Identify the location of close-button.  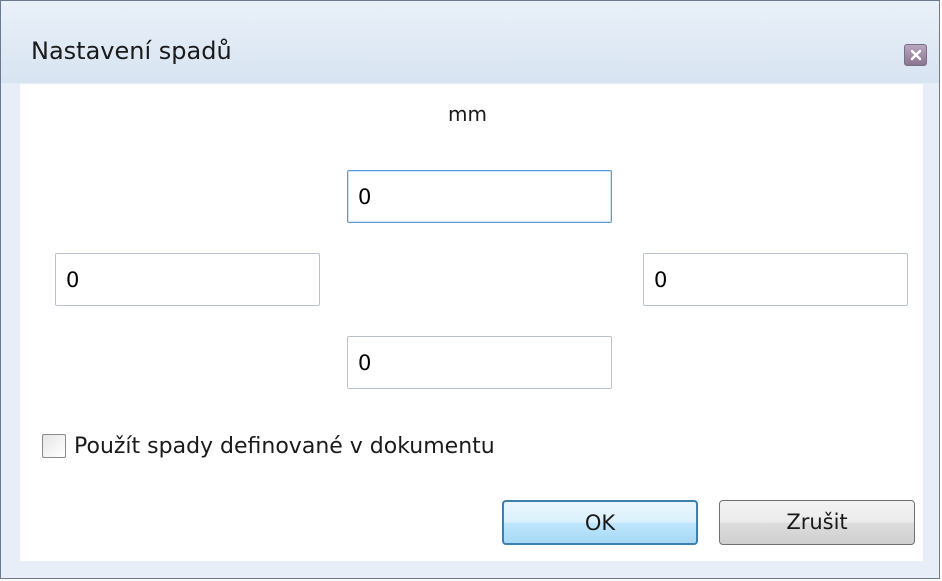
(915, 55).